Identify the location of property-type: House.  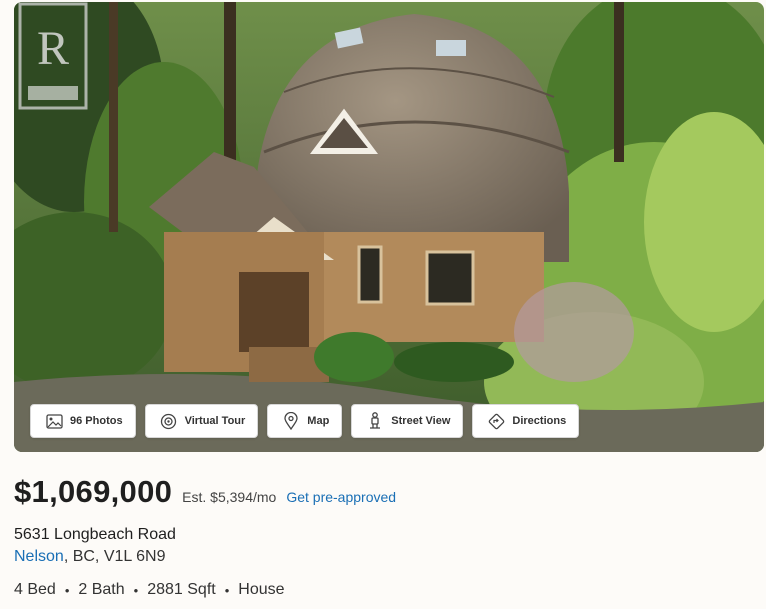
(261, 589).